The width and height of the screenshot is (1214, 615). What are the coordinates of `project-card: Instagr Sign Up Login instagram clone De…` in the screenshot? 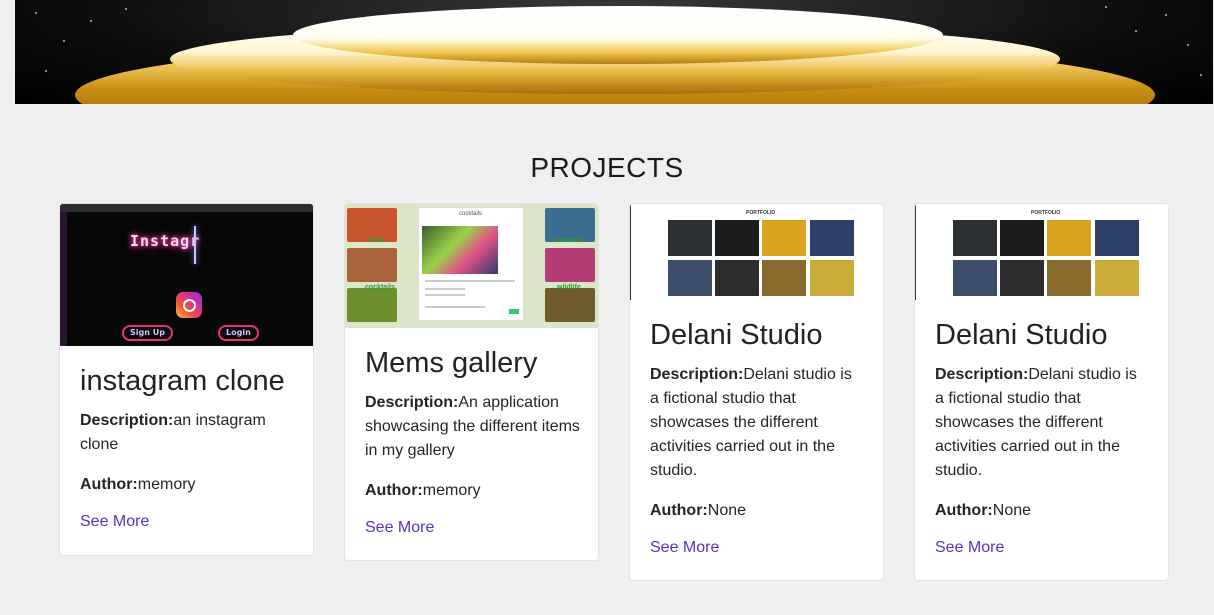 It's located at (186, 379).